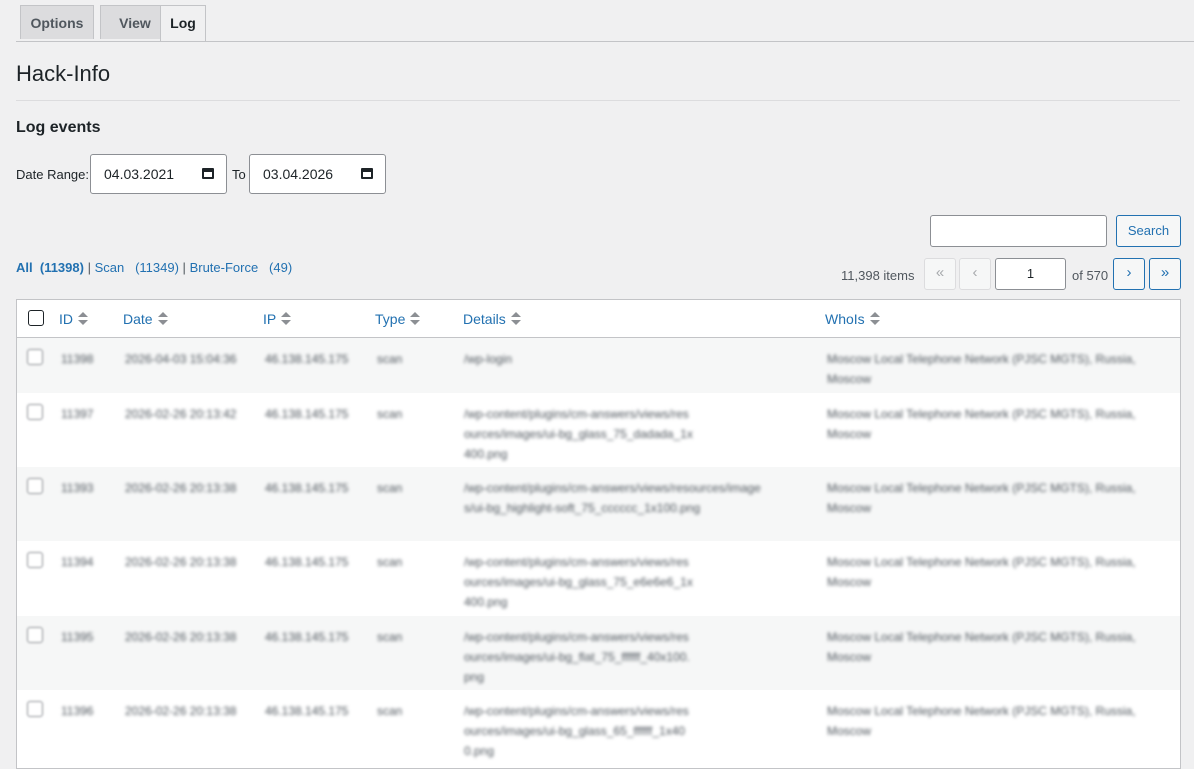 The image size is (1194, 769). Describe the element at coordinates (605, 23) in the screenshot. I see `nav-tab-wrapper: Options View Log` at that location.